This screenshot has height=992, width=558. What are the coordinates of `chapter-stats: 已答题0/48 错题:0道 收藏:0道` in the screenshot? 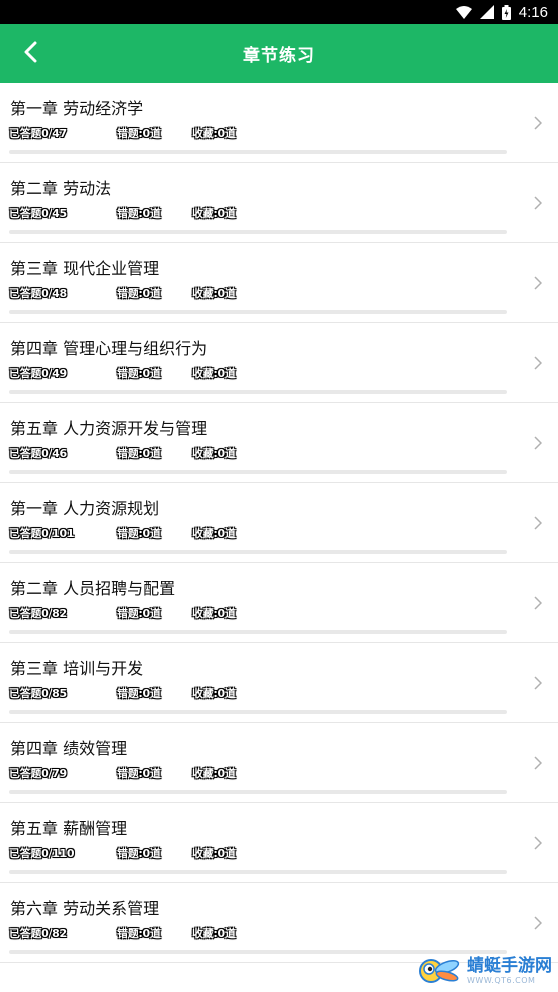 It's located at (259, 293).